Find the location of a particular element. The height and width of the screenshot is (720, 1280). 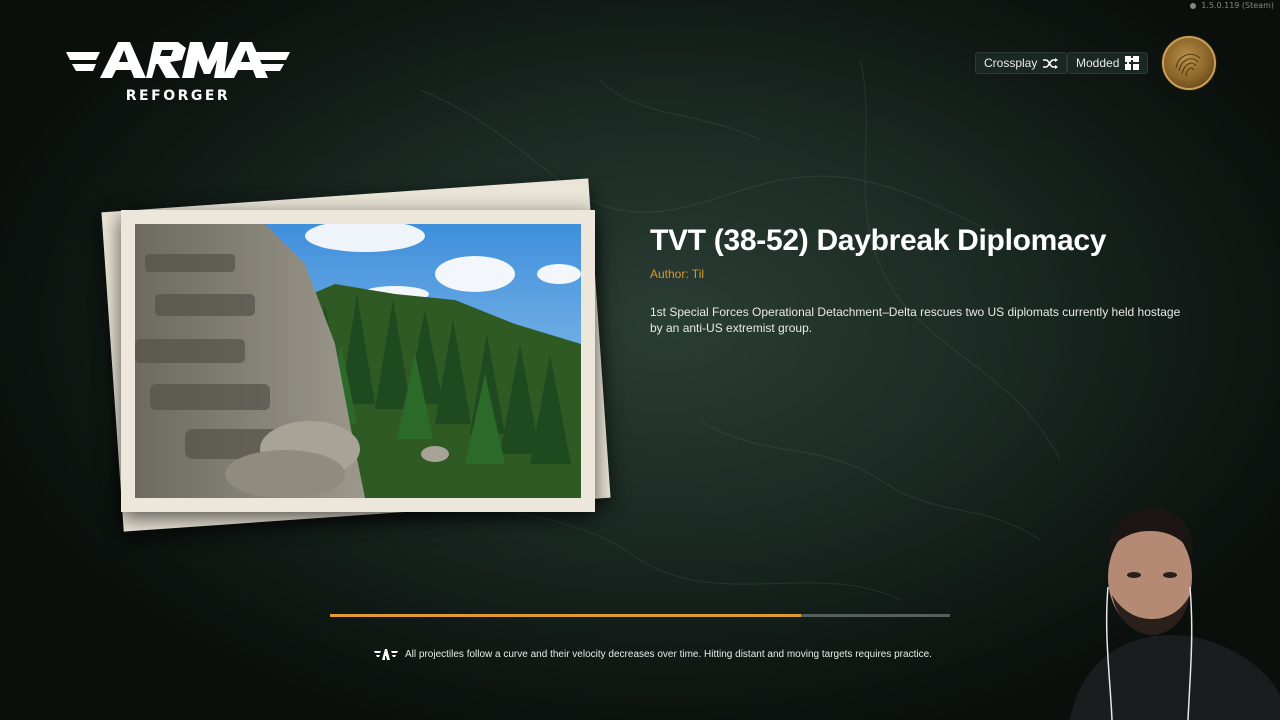

loading-progress-bar is located at coordinates (640, 615).